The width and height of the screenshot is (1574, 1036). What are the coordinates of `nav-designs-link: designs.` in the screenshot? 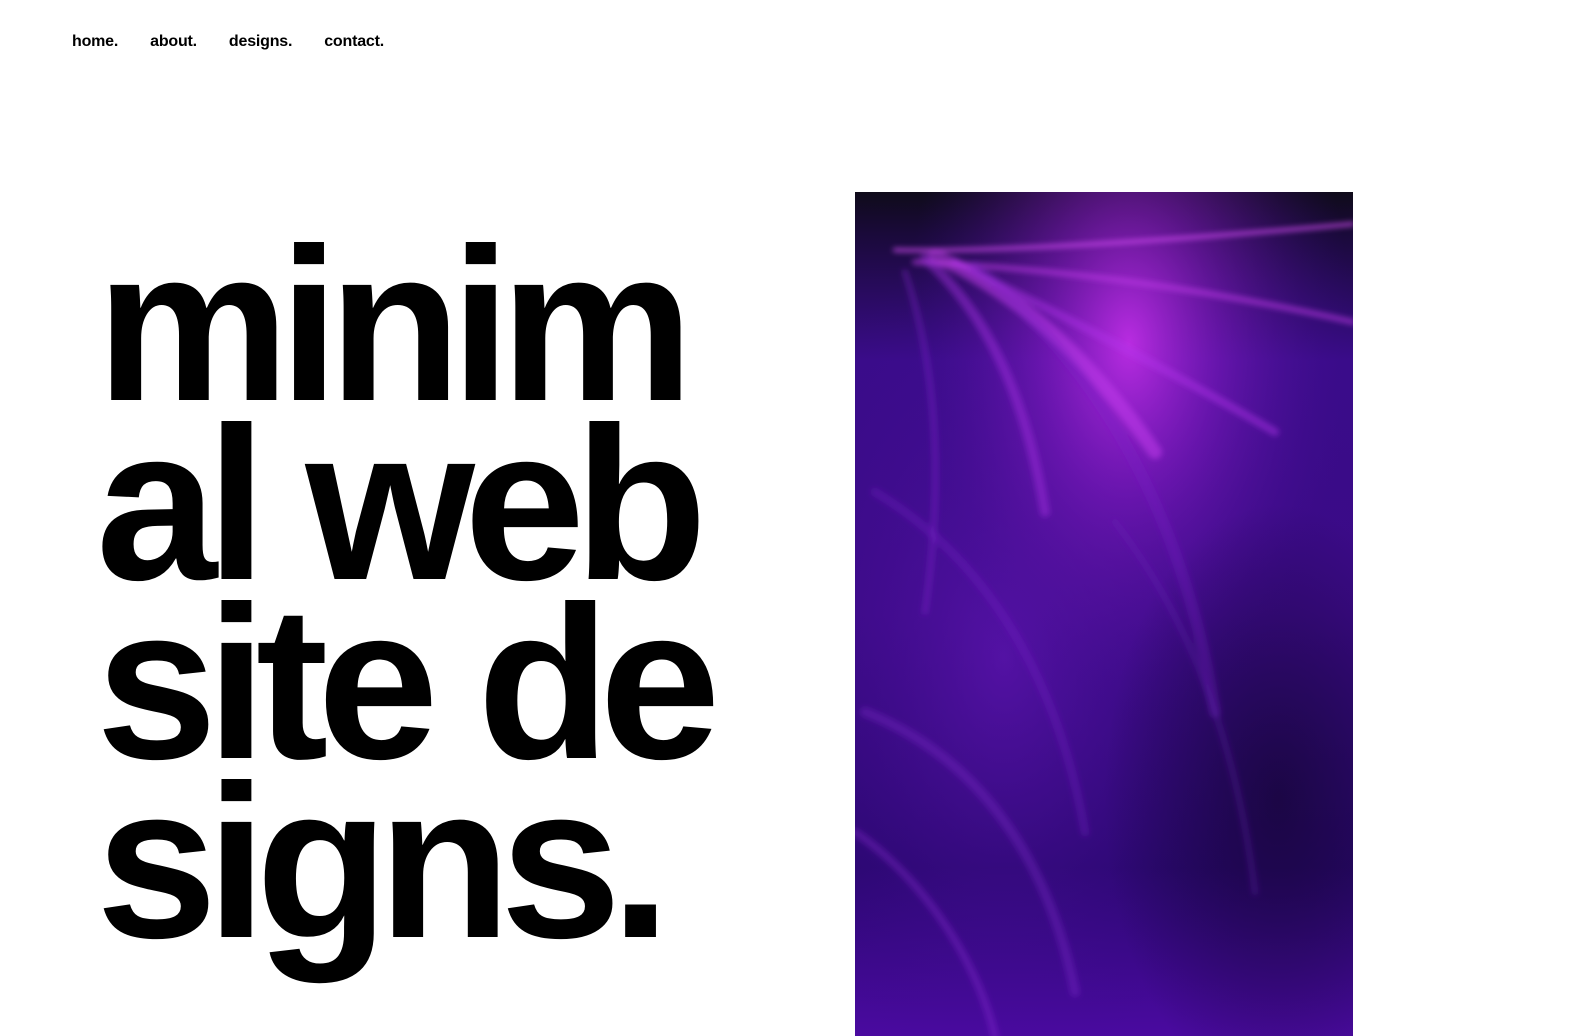 It's located at (261, 42).